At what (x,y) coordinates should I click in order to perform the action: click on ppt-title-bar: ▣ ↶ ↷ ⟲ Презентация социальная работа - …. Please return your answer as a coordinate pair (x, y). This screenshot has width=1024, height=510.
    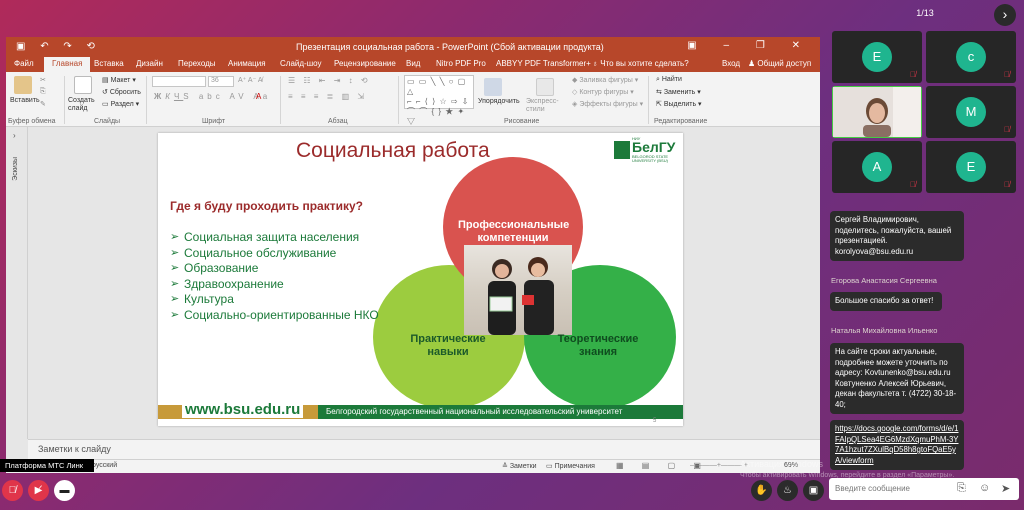
    Looking at the image, I should click on (413, 47).